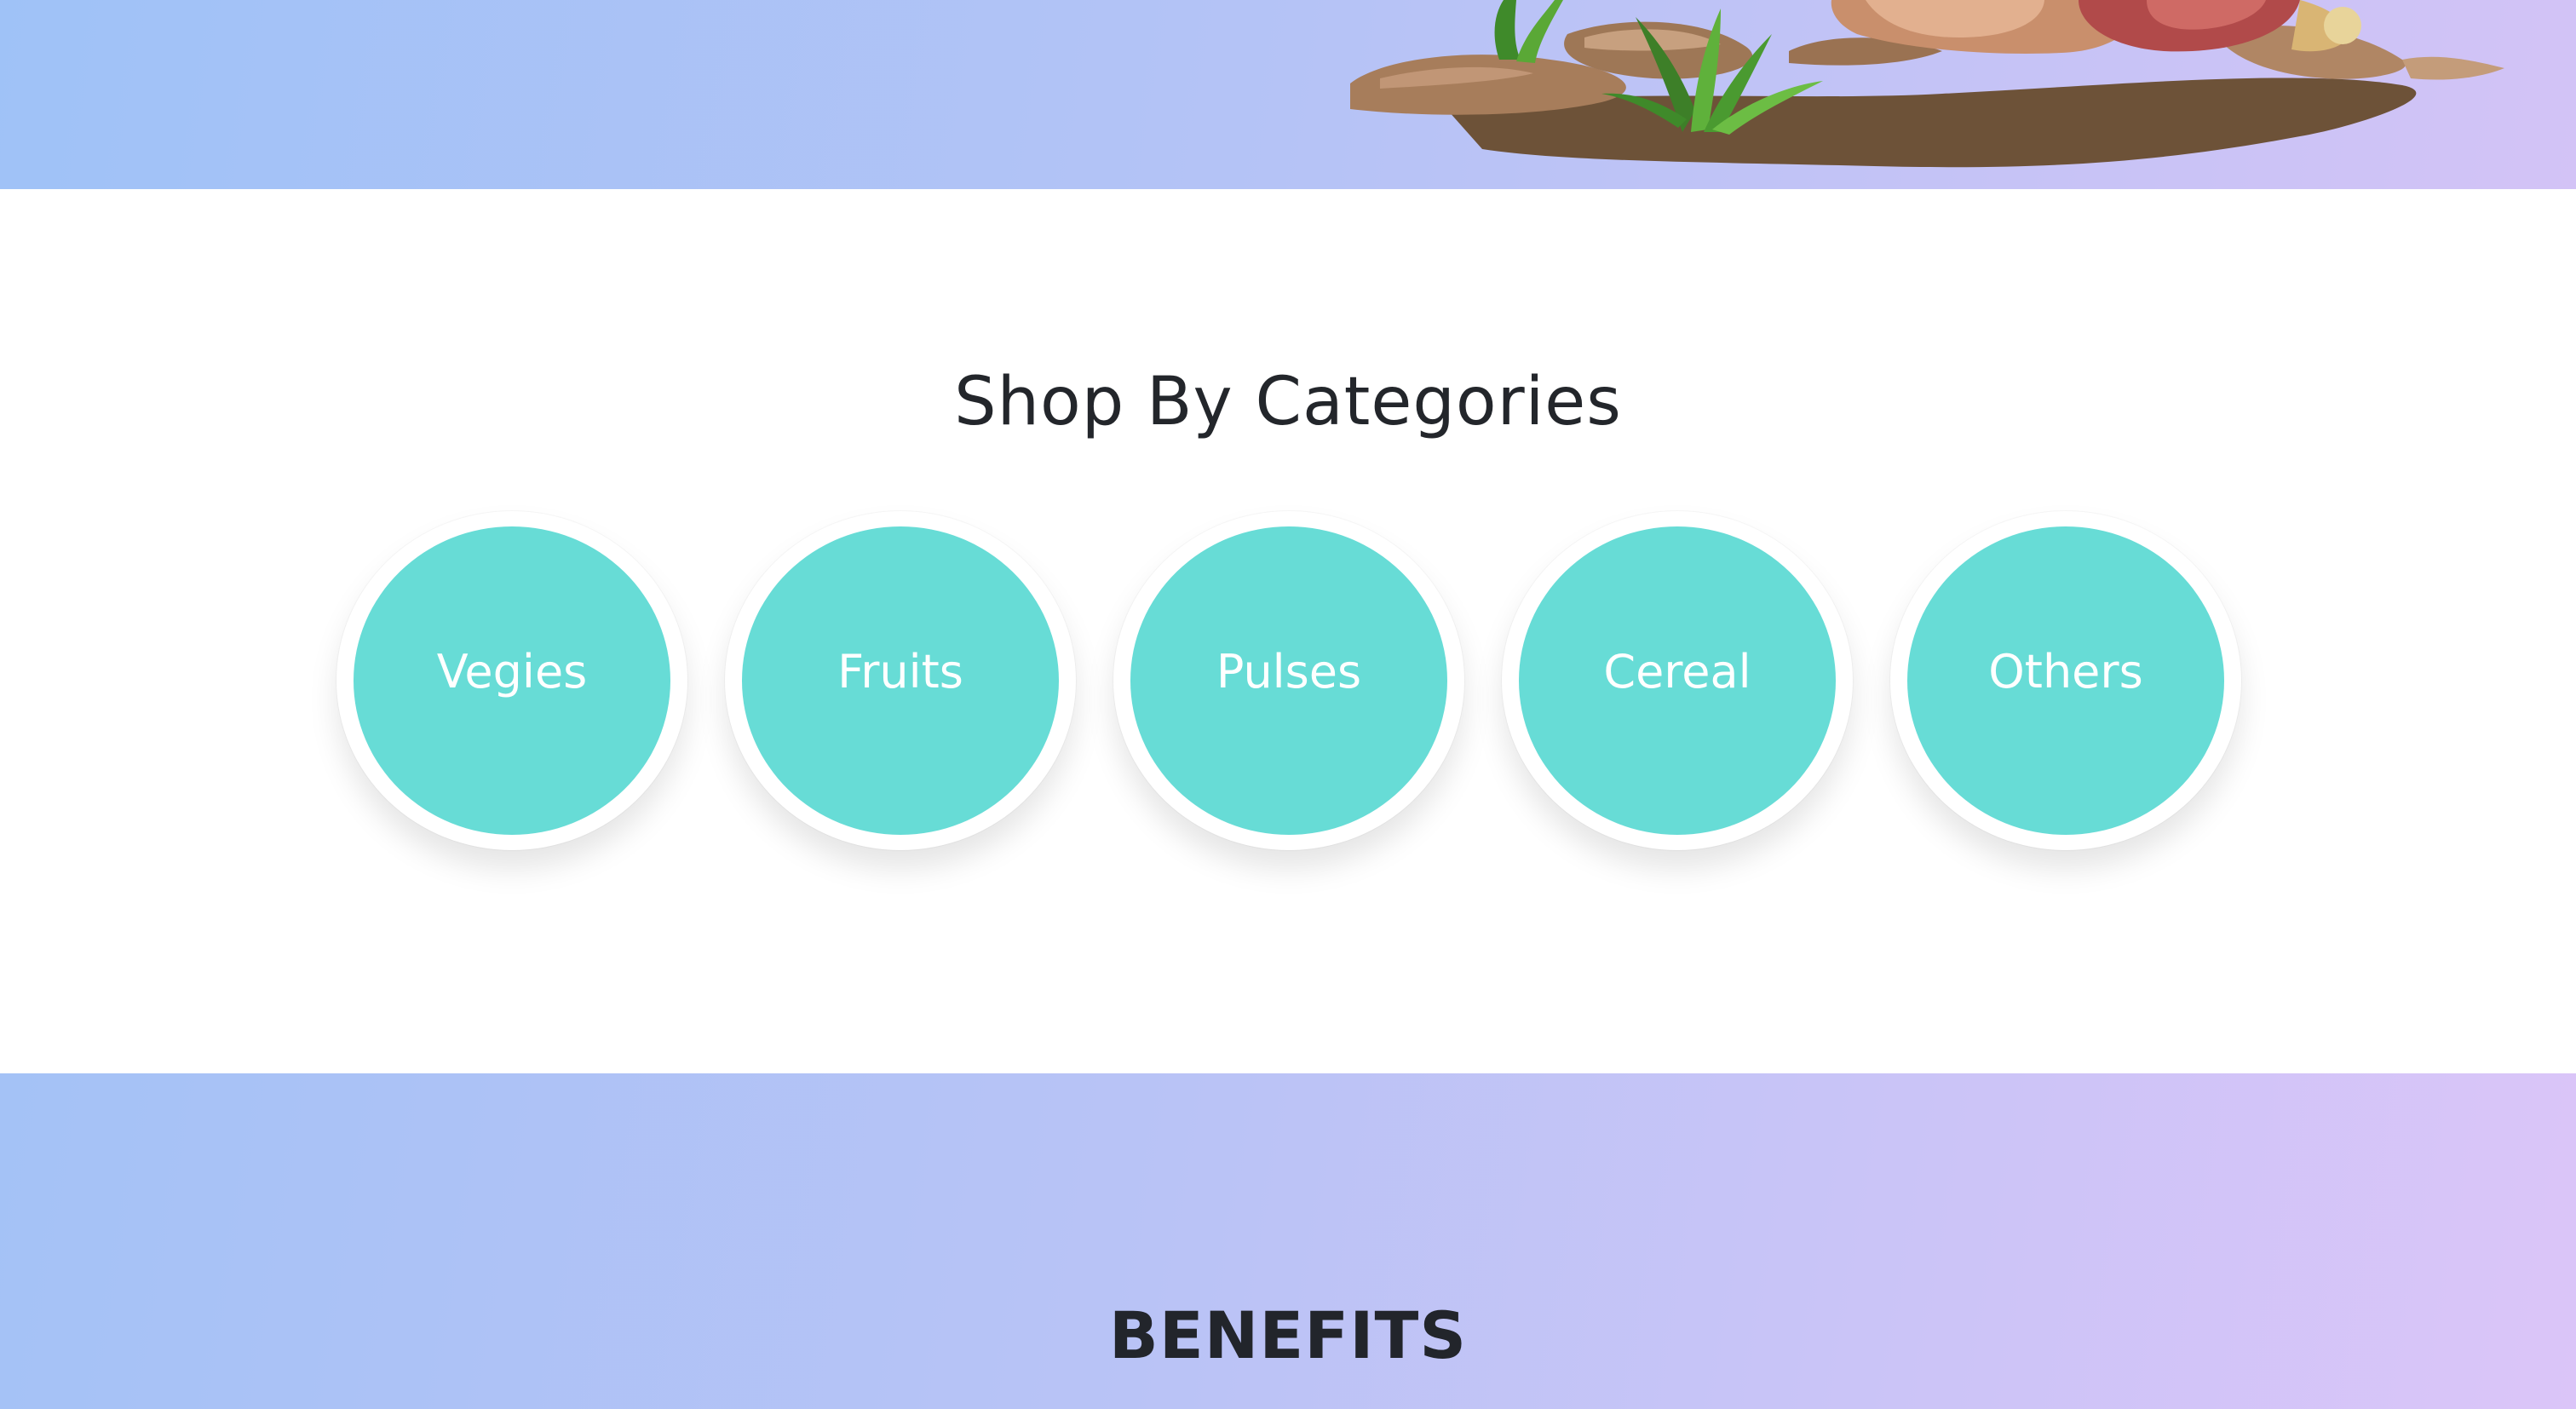 The width and height of the screenshot is (2576, 1409). Describe the element at coordinates (900, 671) in the screenshot. I see `category-label: Fruits` at that location.